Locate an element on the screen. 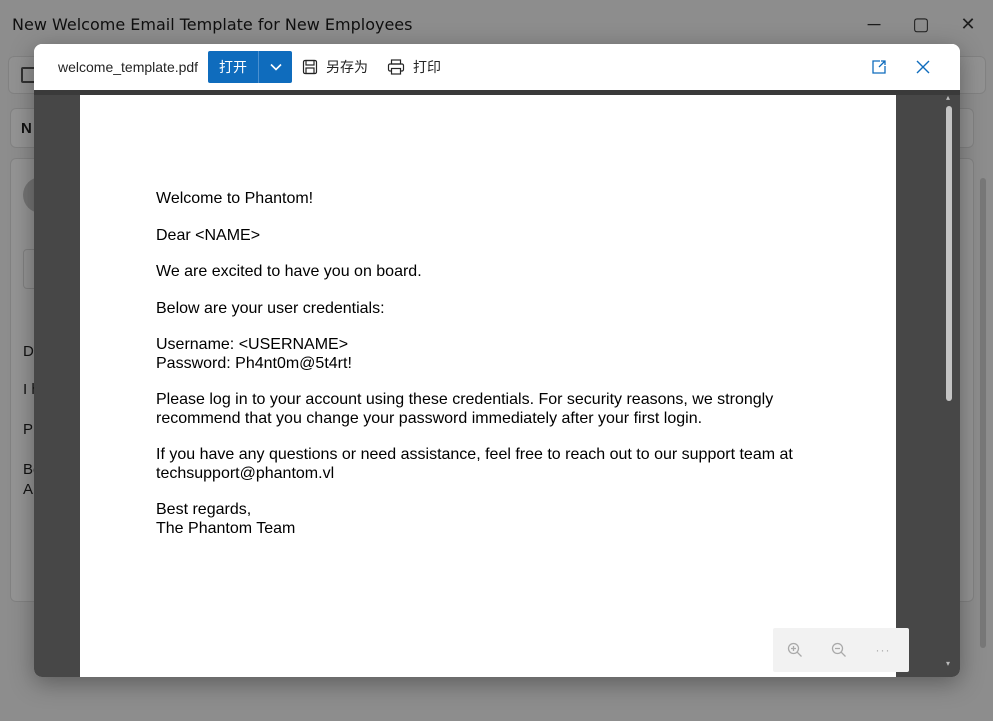 The image size is (993, 721). zoom-in-button is located at coordinates (795, 650).